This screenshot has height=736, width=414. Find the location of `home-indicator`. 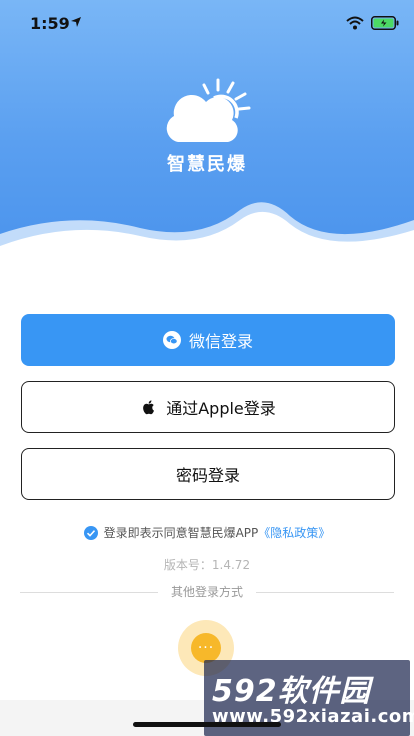

home-indicator is located at coordinates (207, 724).